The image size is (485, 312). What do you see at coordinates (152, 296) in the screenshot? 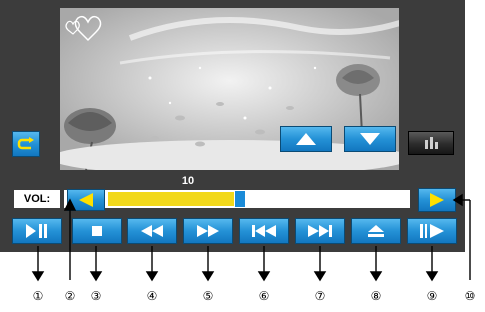
I see `callout-4: ④` at bounding box center [152, 296].